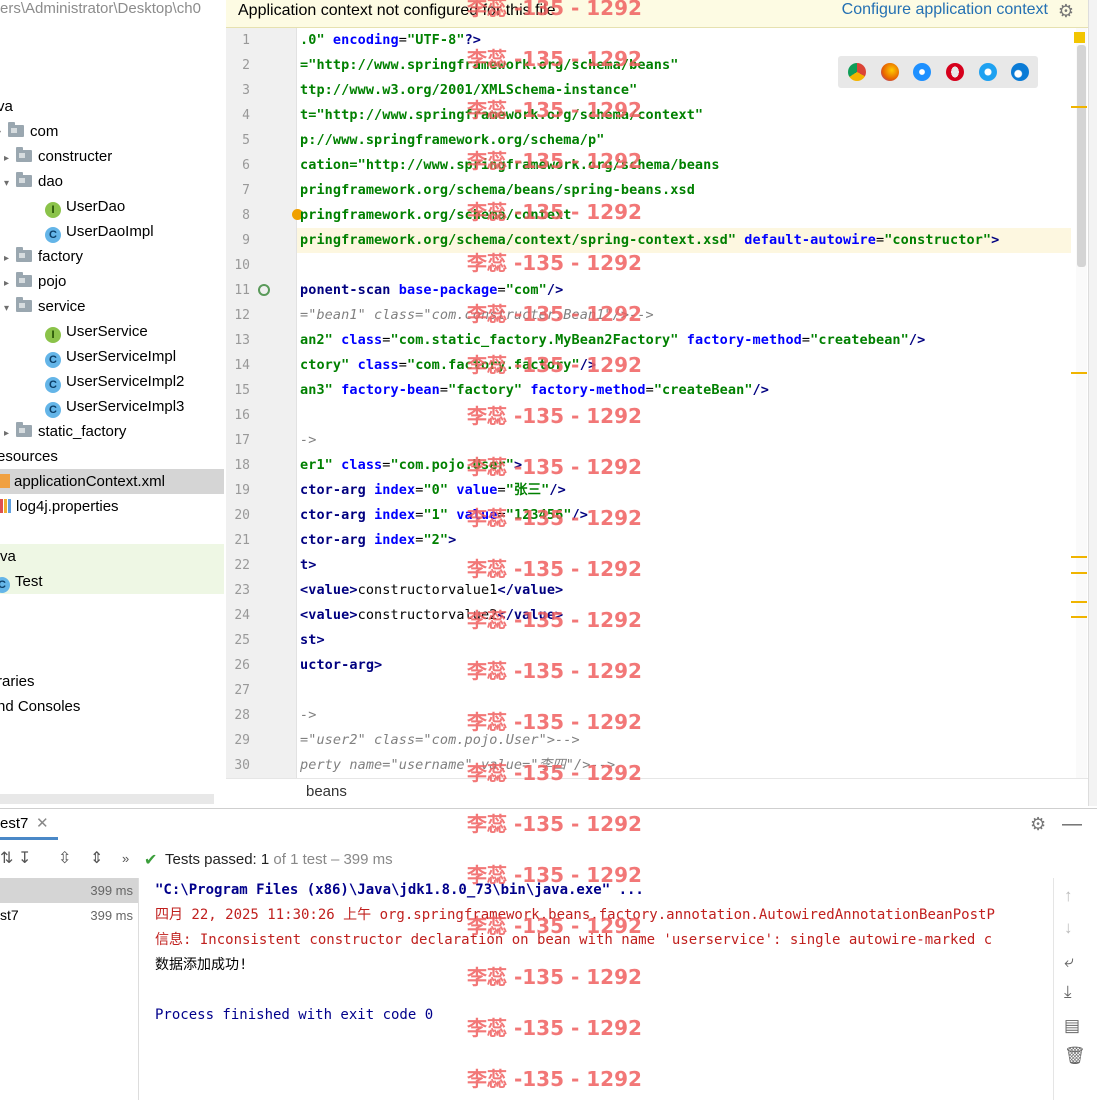  What do you see at coordinates (1020, 72) in the screenshot?
I see `edge-icon` at bounding box center [1020, 72].